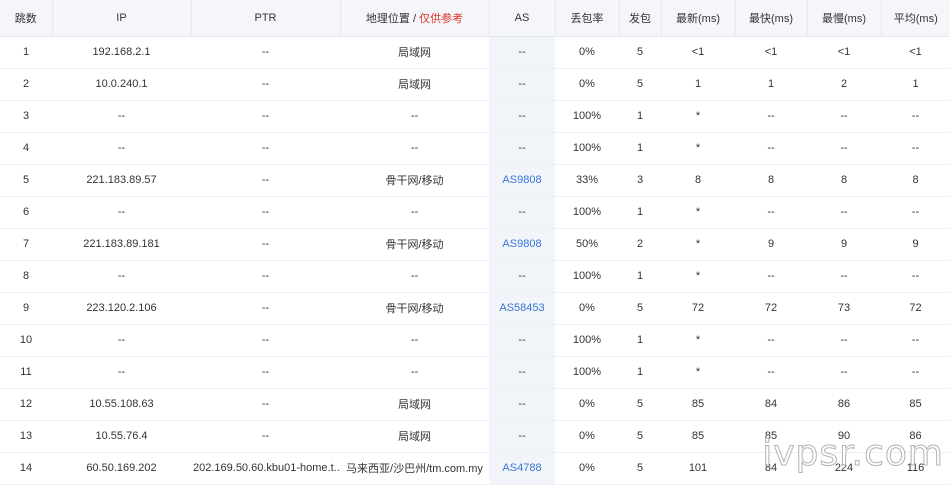 Image resolution: width=950 pixels, height=485 pixels. What do you see at coordinates (844, 404) in the screenshot?
I see `cell-worst: 86` at bounding box center [844, 404].